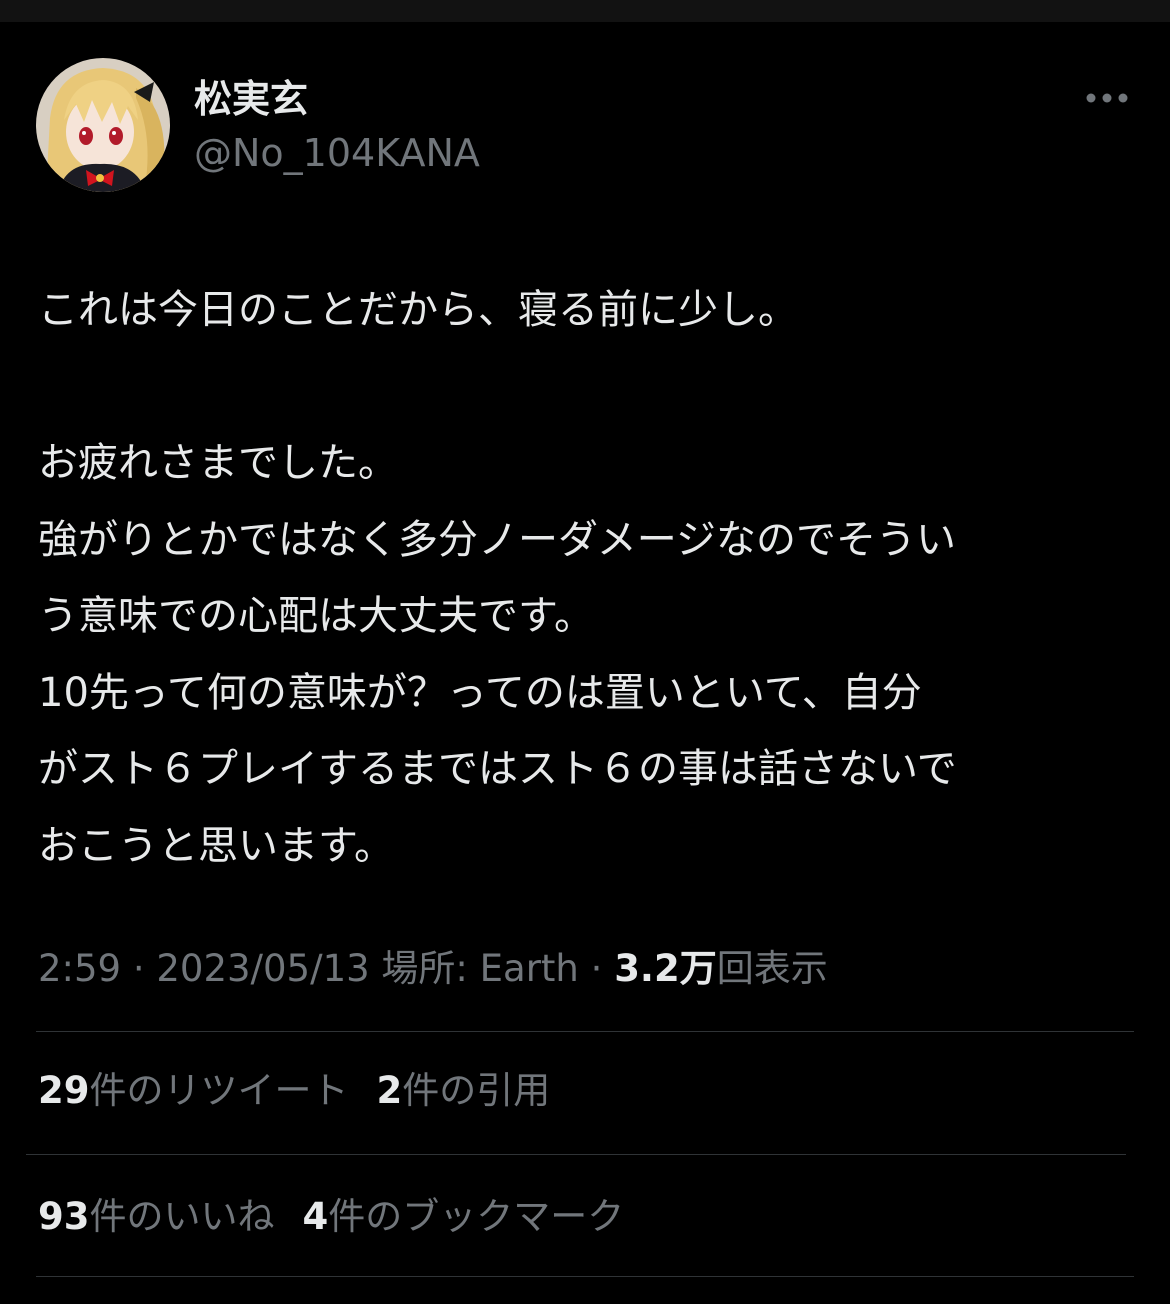  I want to click on tweet-meta: 2:59 · 2023/05/13 場所: Earth · 3.2万回表示, so click(433, 969).